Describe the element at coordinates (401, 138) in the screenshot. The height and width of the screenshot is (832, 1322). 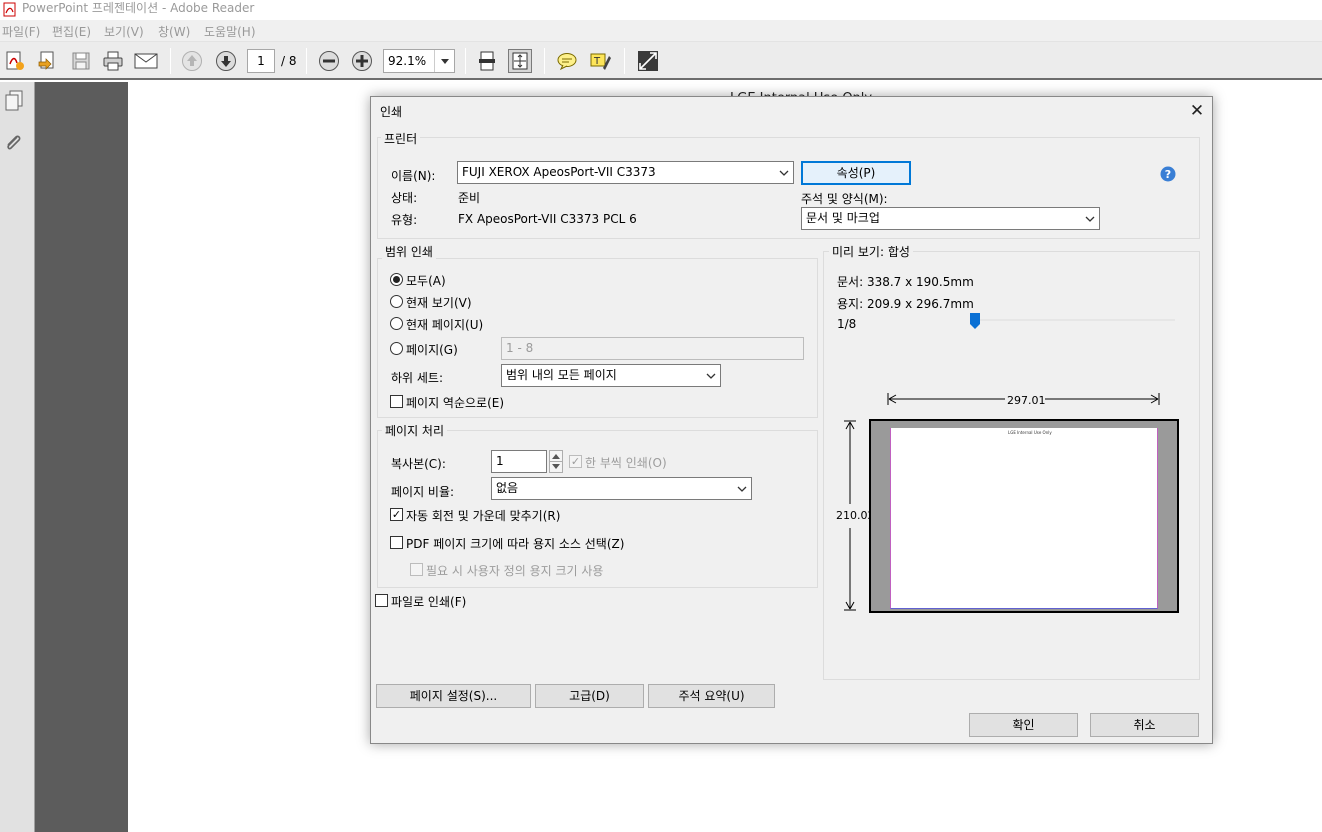
I see `printer-section-label: 프린터` at that location.